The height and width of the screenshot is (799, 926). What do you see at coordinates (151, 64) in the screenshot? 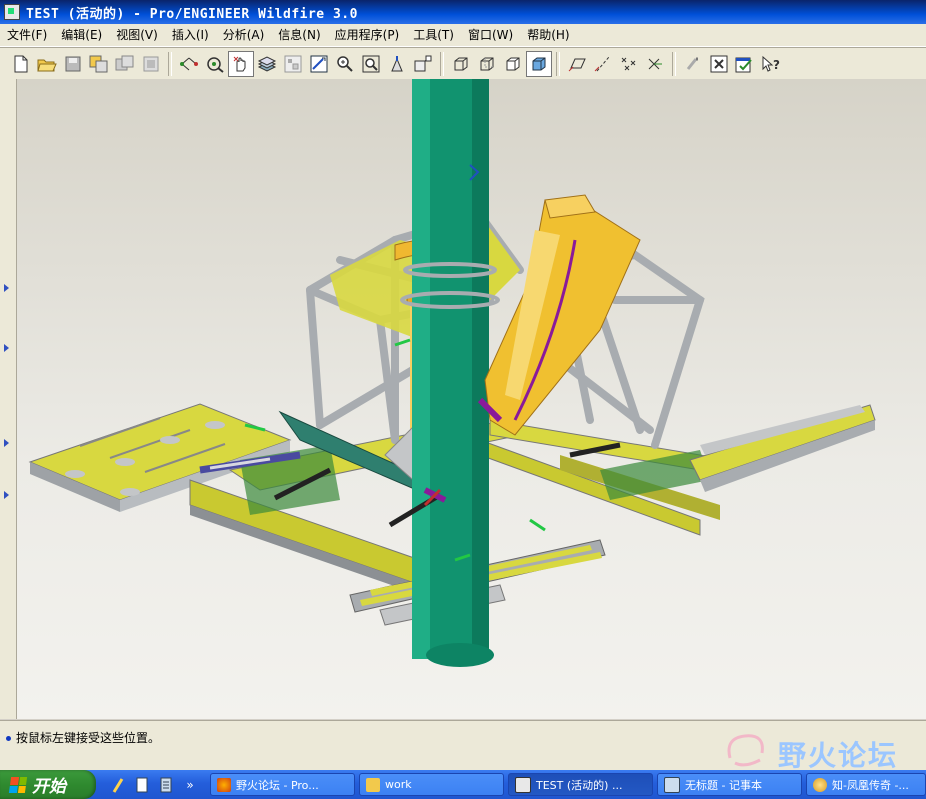
I see `erase-icon` at bounding box center [151, 64].